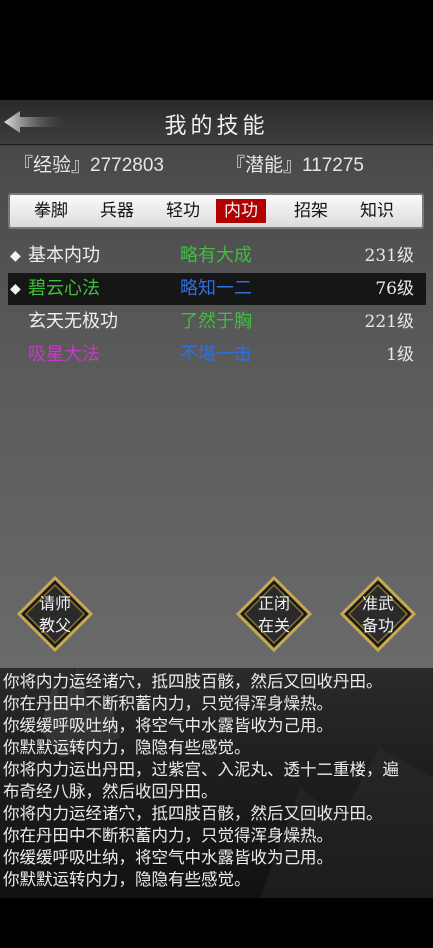 The width and height of the screenshot is (433, 948). Describe the element at coordinates (378, 614) in the screenshot. I see `prepare-skill-button: 准武 备功` at that location.